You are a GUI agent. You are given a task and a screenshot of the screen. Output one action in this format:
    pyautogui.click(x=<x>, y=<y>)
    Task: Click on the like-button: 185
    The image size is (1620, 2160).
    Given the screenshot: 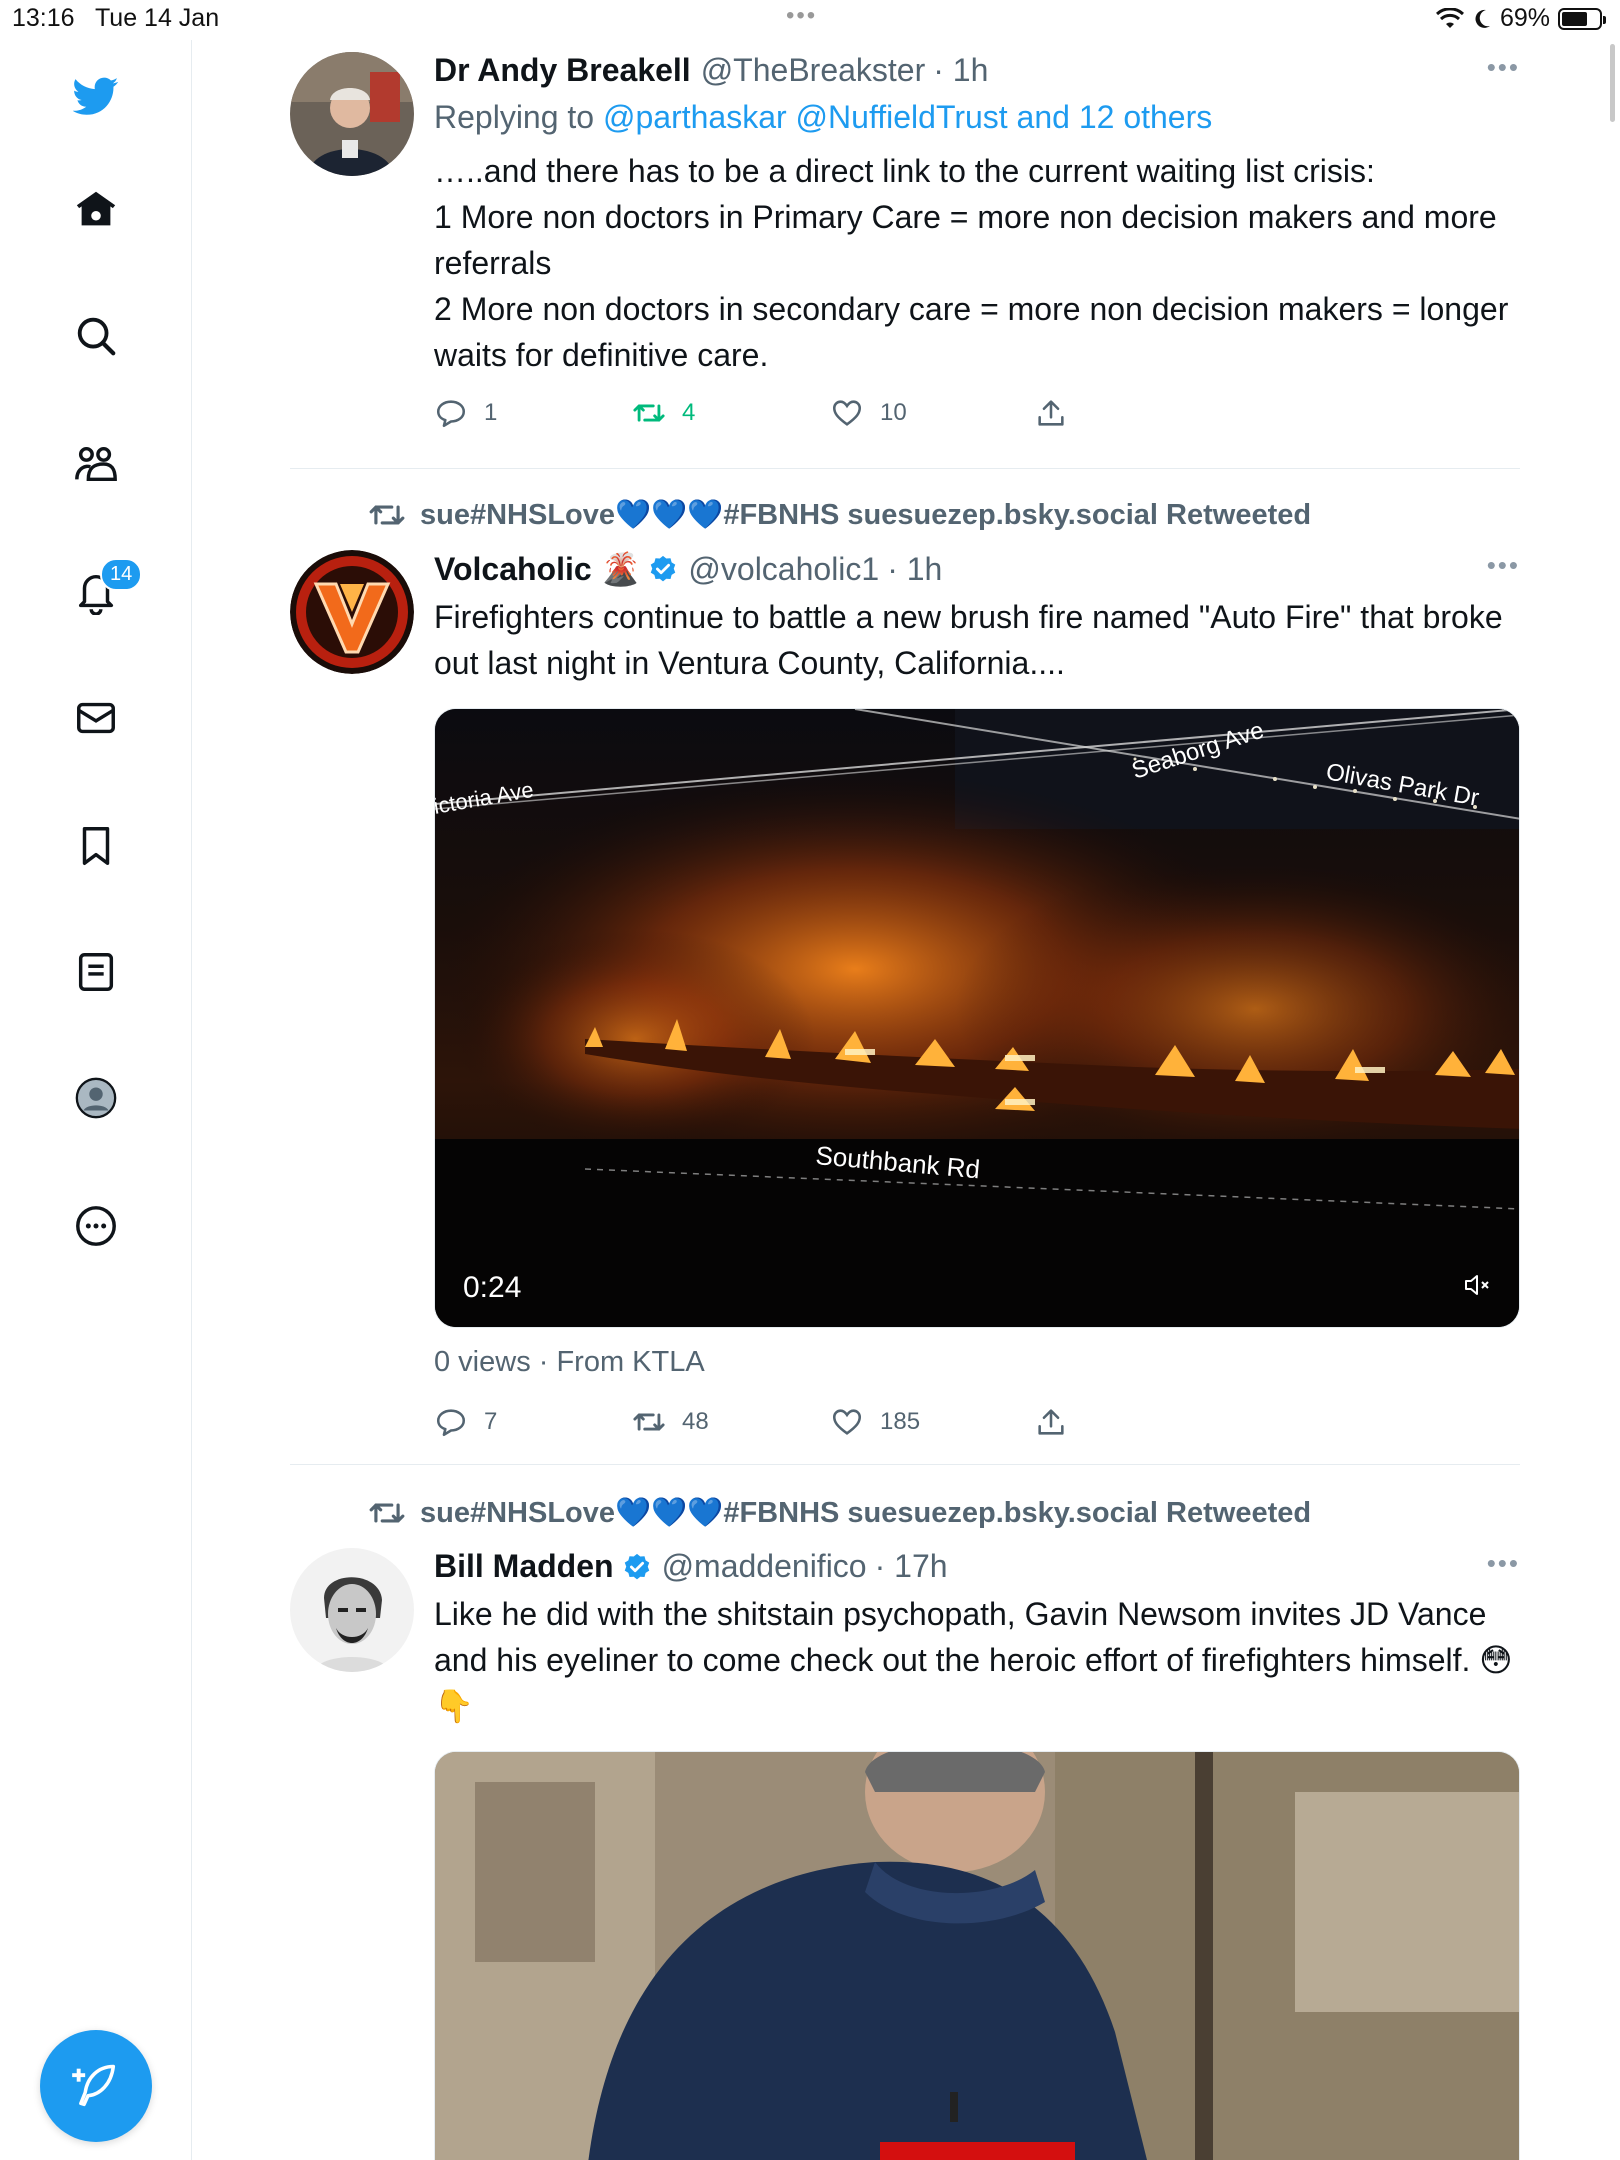 What is the action you would take?
    pyautogui.click(x=875, y=1422)
    